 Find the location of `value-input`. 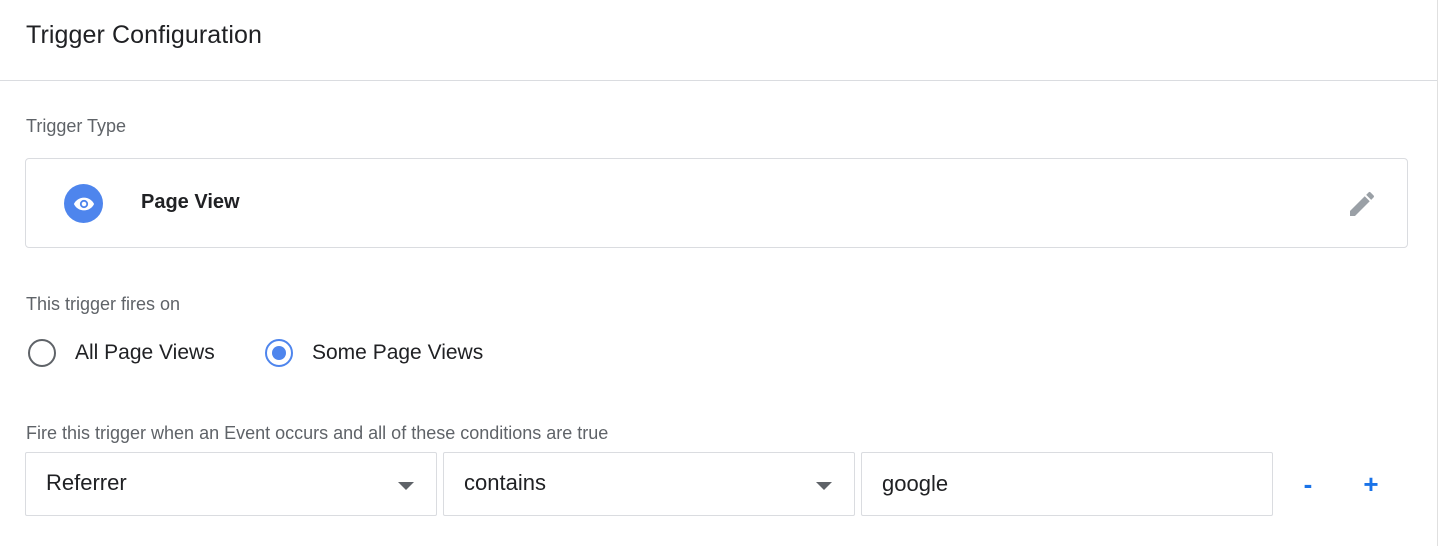

value-input is located at coordinates (1067, 484).